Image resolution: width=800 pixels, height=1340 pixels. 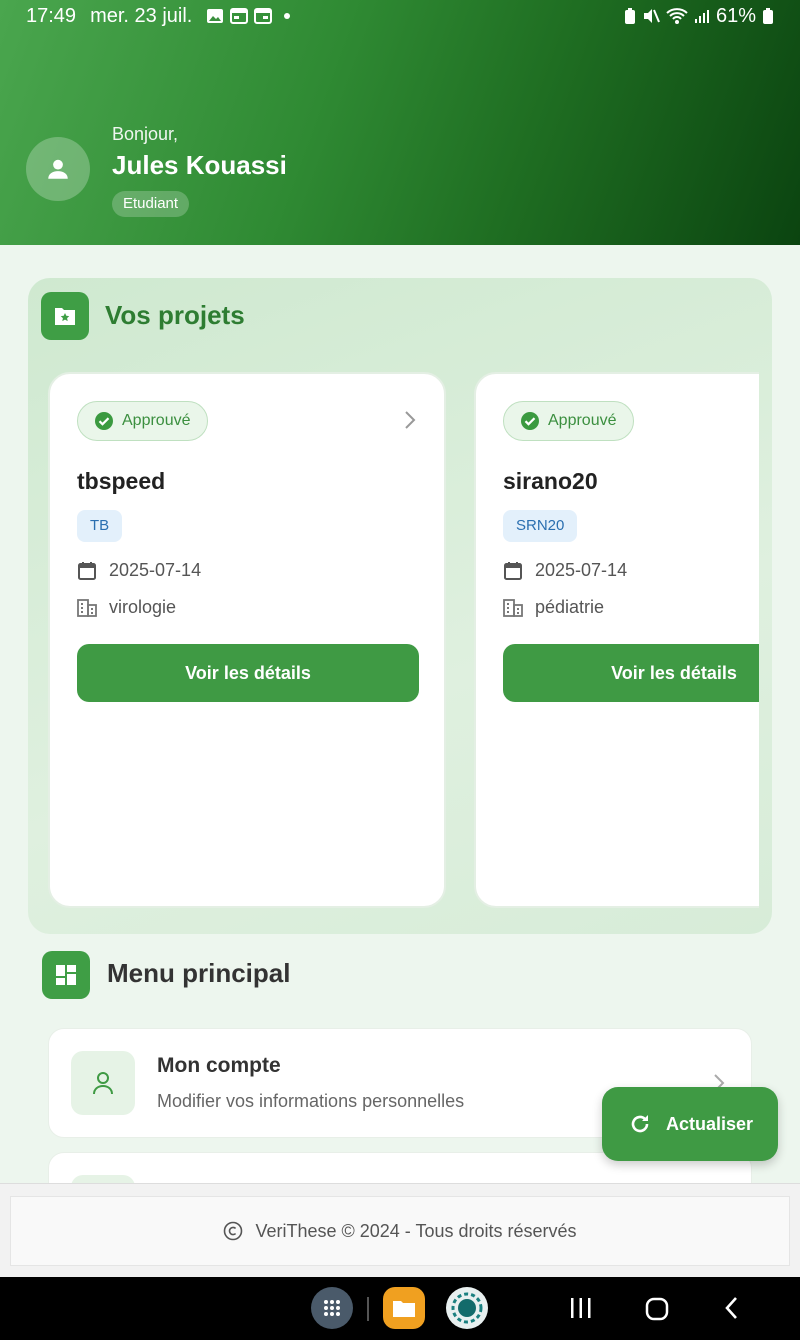 I want to click on project-name: sirano20, so click(x=550, y=481).